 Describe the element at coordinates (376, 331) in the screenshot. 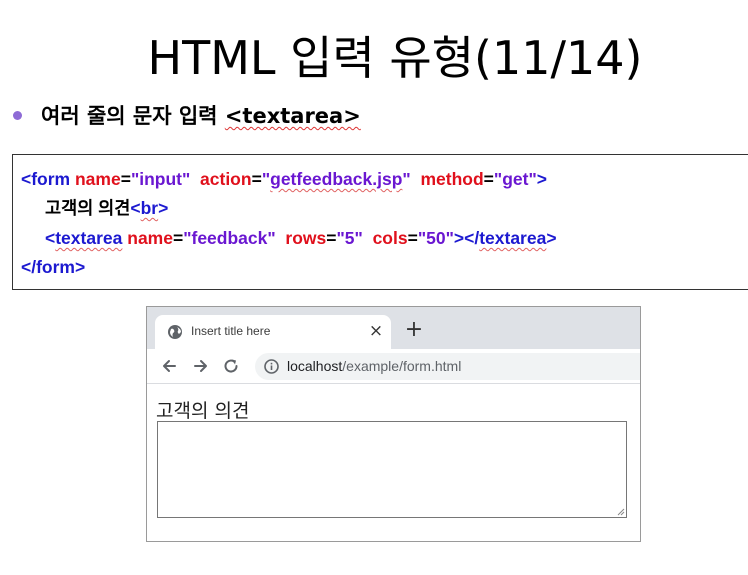

I see `close-tab-icon: ×` at that location.